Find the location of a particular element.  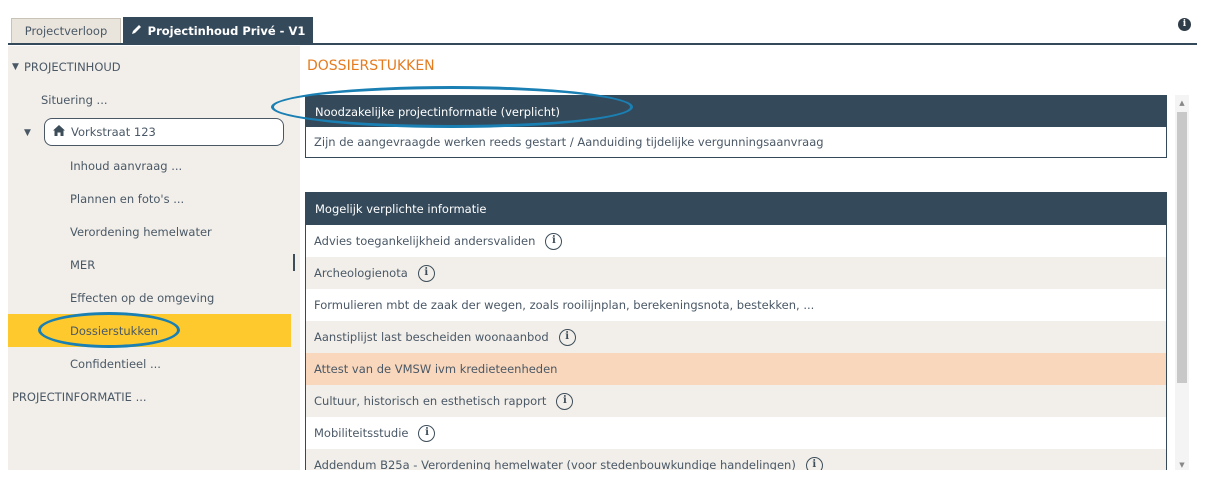

scroll-down-icon: ▼ is located at coordinates (1182, 465).